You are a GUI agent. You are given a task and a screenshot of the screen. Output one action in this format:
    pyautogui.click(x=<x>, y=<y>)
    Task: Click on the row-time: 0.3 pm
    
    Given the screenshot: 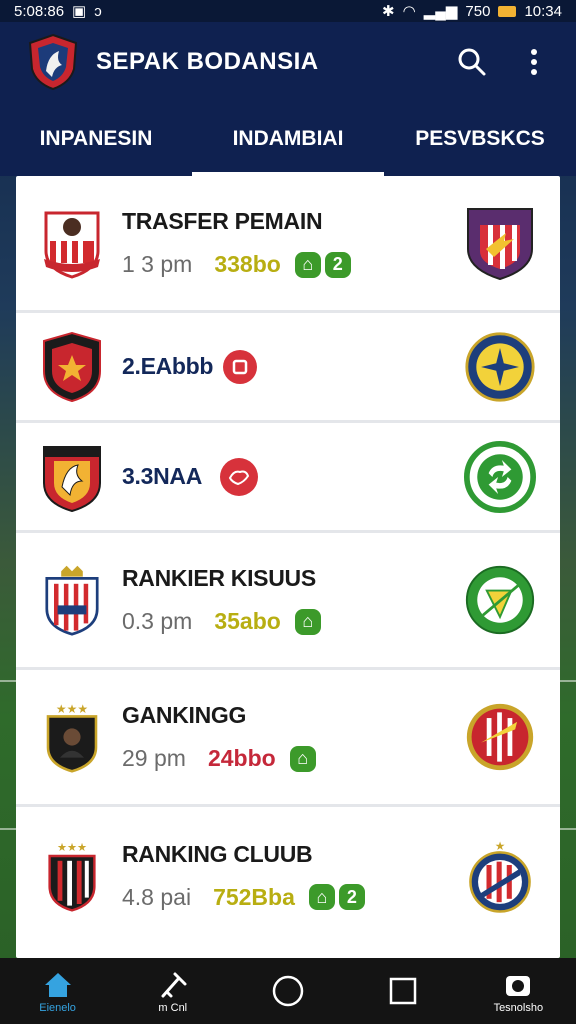 What is the action you would take?
    pyautogui.click(x=157, y=621)
    